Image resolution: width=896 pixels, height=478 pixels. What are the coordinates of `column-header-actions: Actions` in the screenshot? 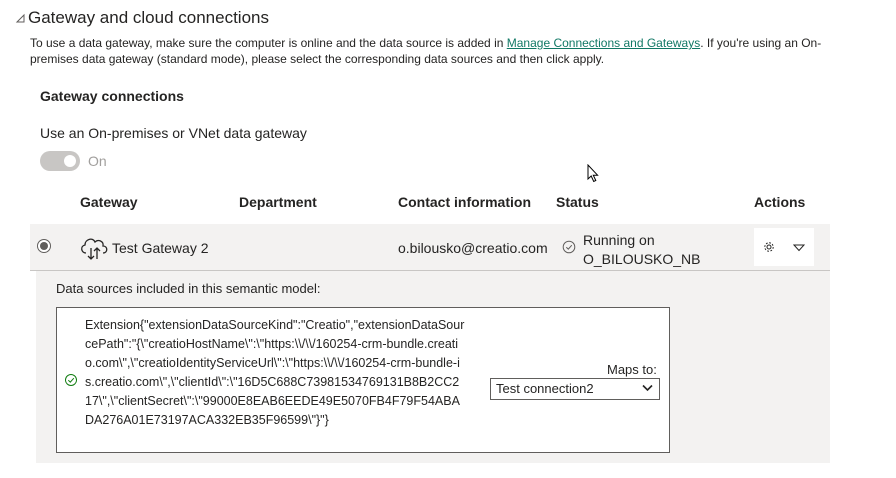 It's located at (780, 202).